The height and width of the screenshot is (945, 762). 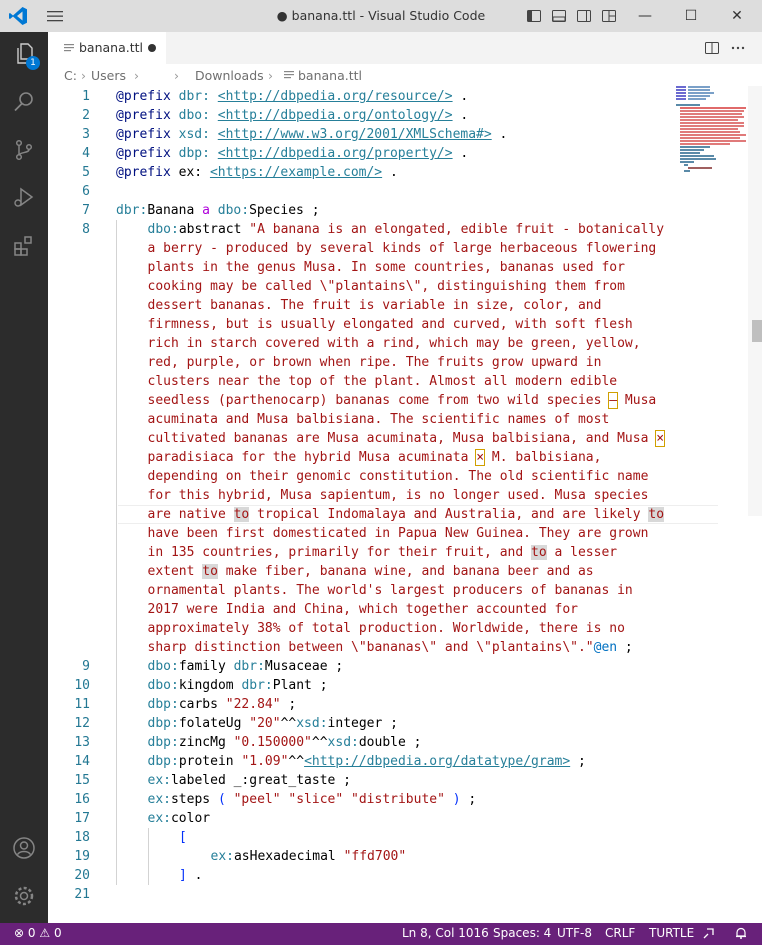 I want to click on activity-accounts, so click(x=24, y=850).